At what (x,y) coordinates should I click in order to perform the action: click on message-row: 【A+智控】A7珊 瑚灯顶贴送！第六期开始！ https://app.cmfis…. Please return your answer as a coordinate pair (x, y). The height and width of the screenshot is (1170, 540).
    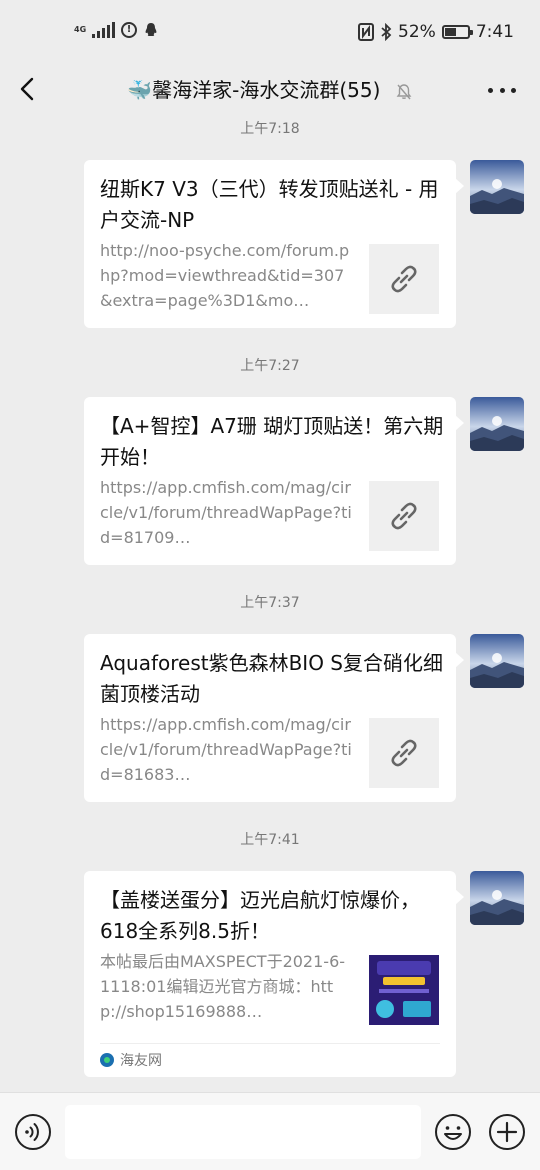
    Looking at the image, I should click on (270, 481).